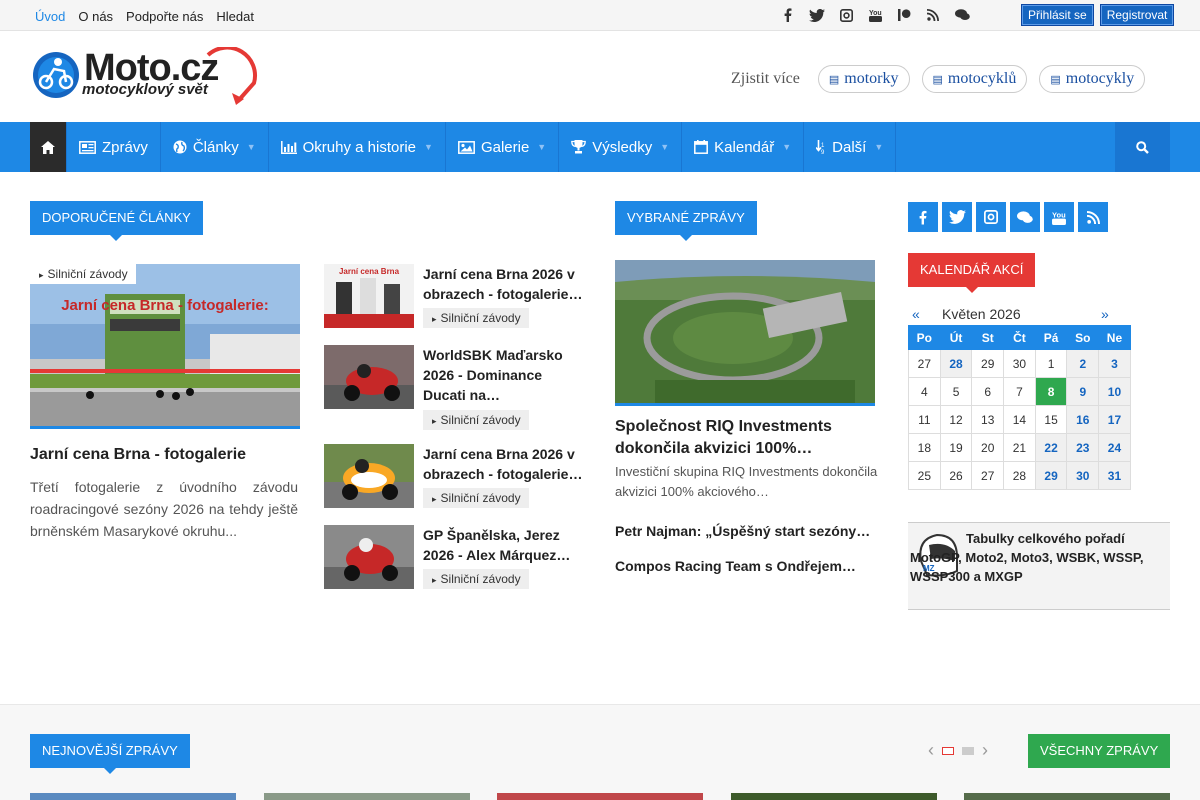  Describe the element at coordinates (369, 296) in the screenshot. I see `article-thumbnail: Jarní cena Brna` at that location.